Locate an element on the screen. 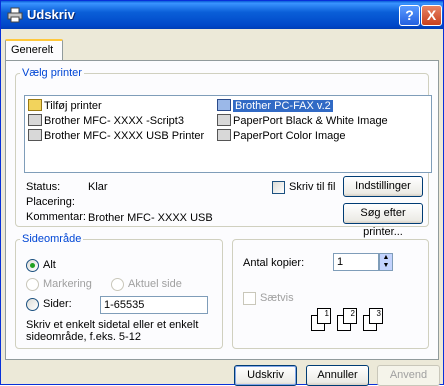 This screenshot has height=386, width=444. list-item: PaperPort Color Image is located at coordinates (281, 136).